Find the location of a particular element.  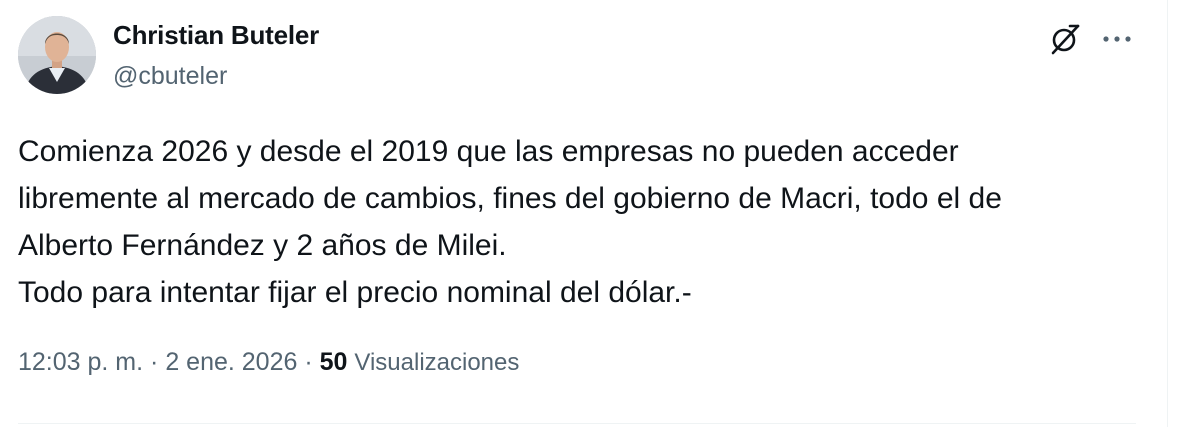

divider is located at coordinates (577, 423).